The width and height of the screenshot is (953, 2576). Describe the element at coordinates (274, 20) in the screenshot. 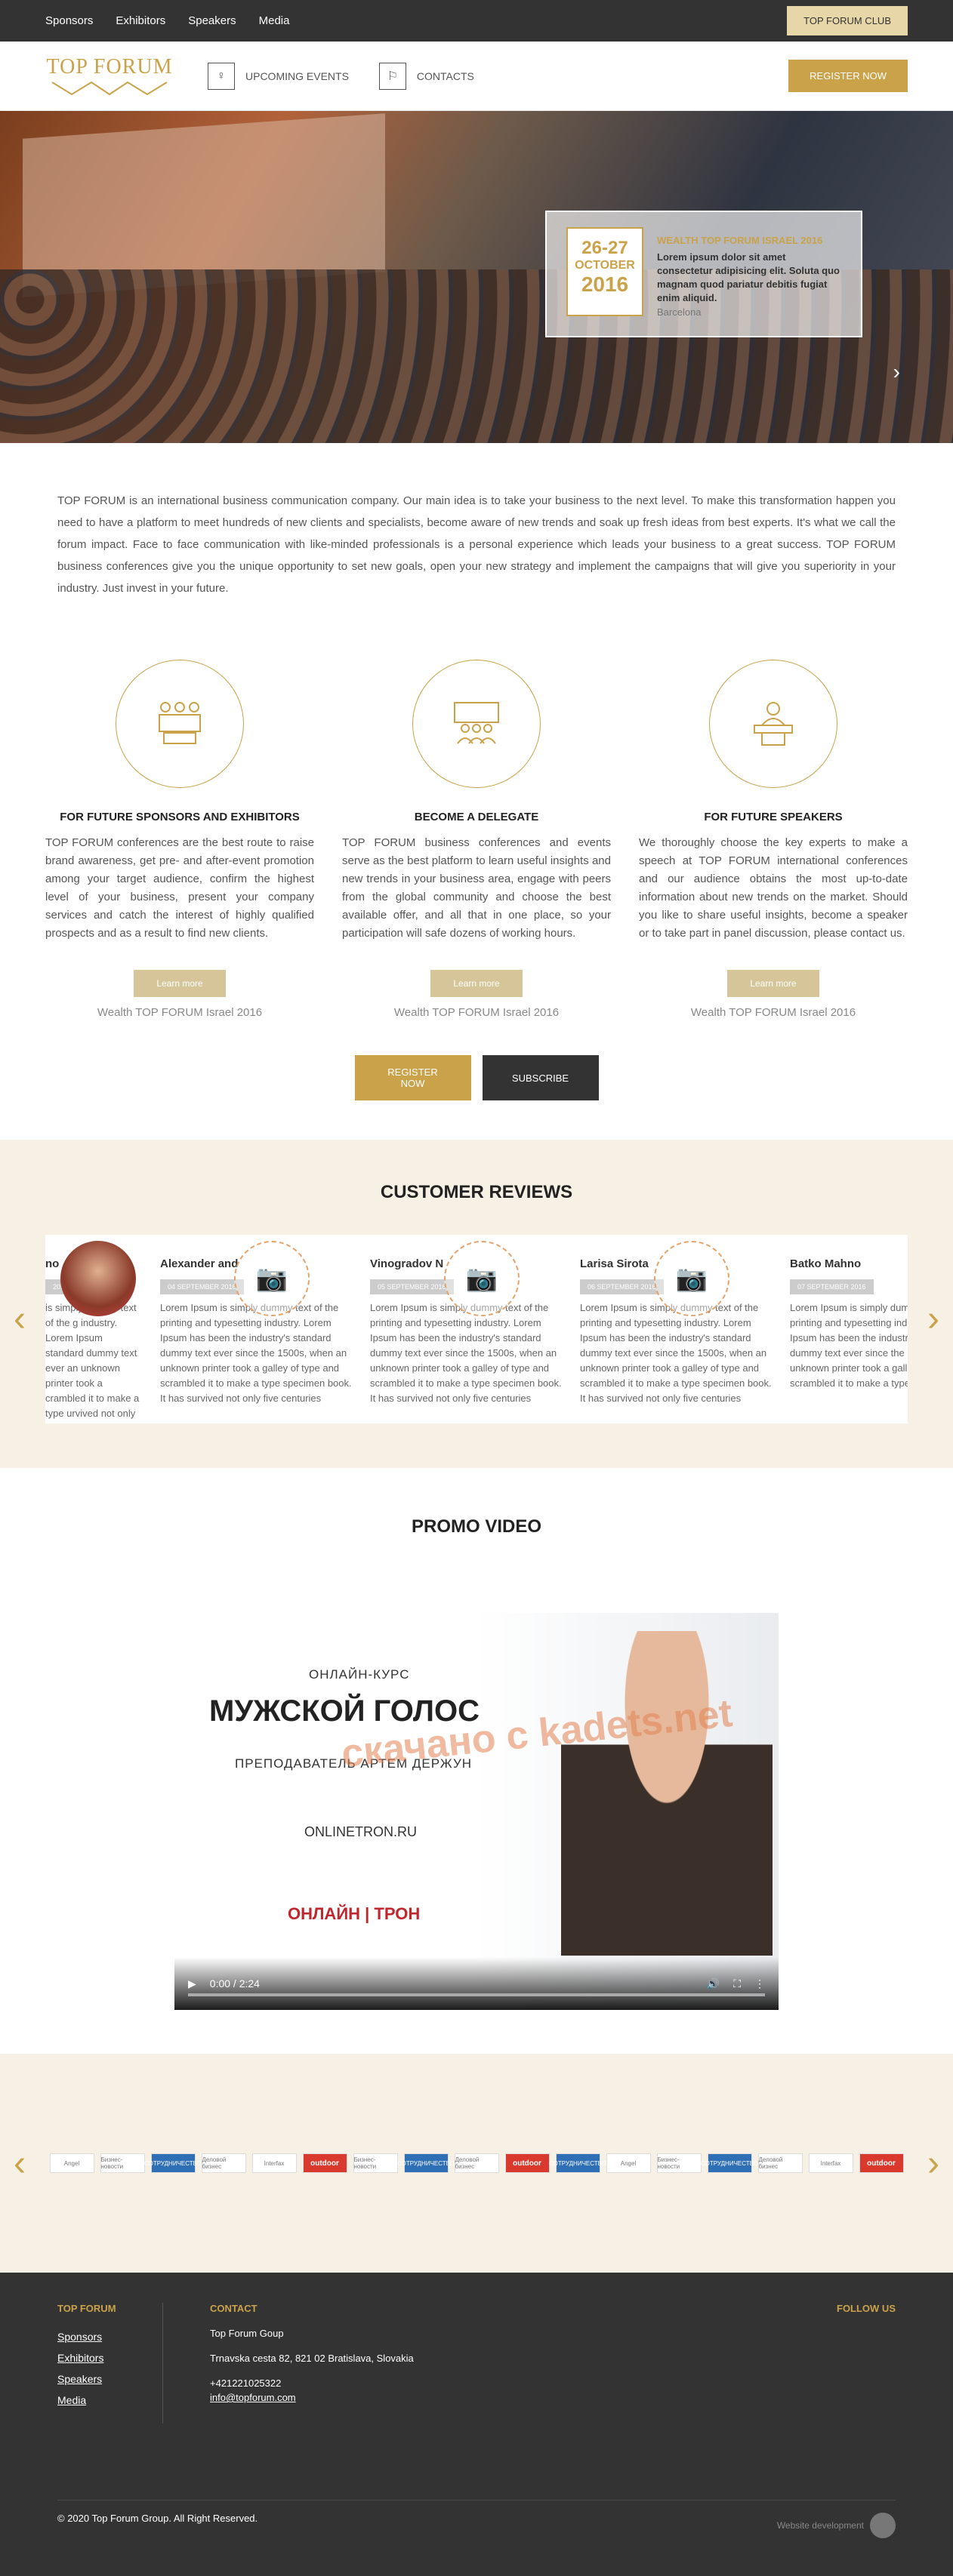

I see `top-nav-media: Media` at that location.